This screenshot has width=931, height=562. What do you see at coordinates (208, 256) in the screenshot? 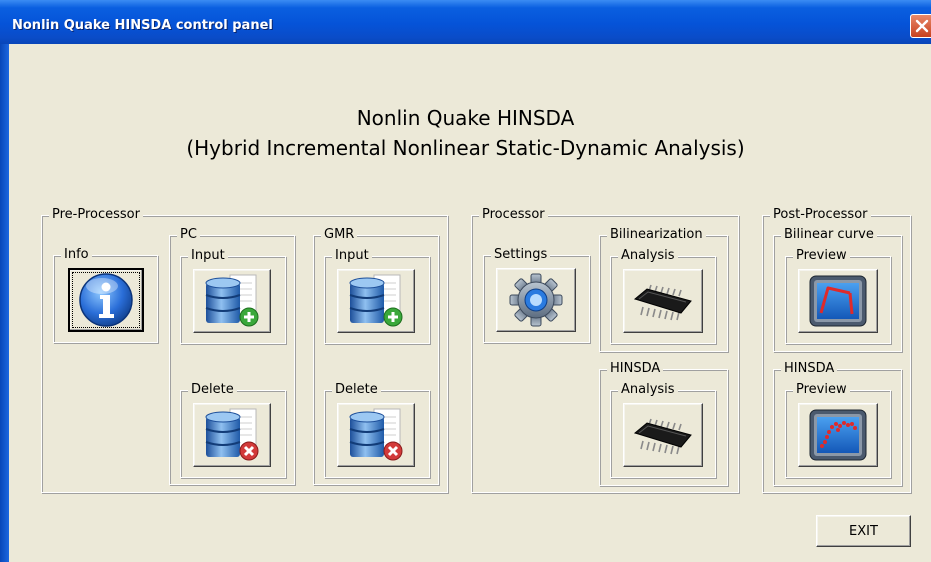
I see `pc-input-label: Input` at bounding box center [208, 256].